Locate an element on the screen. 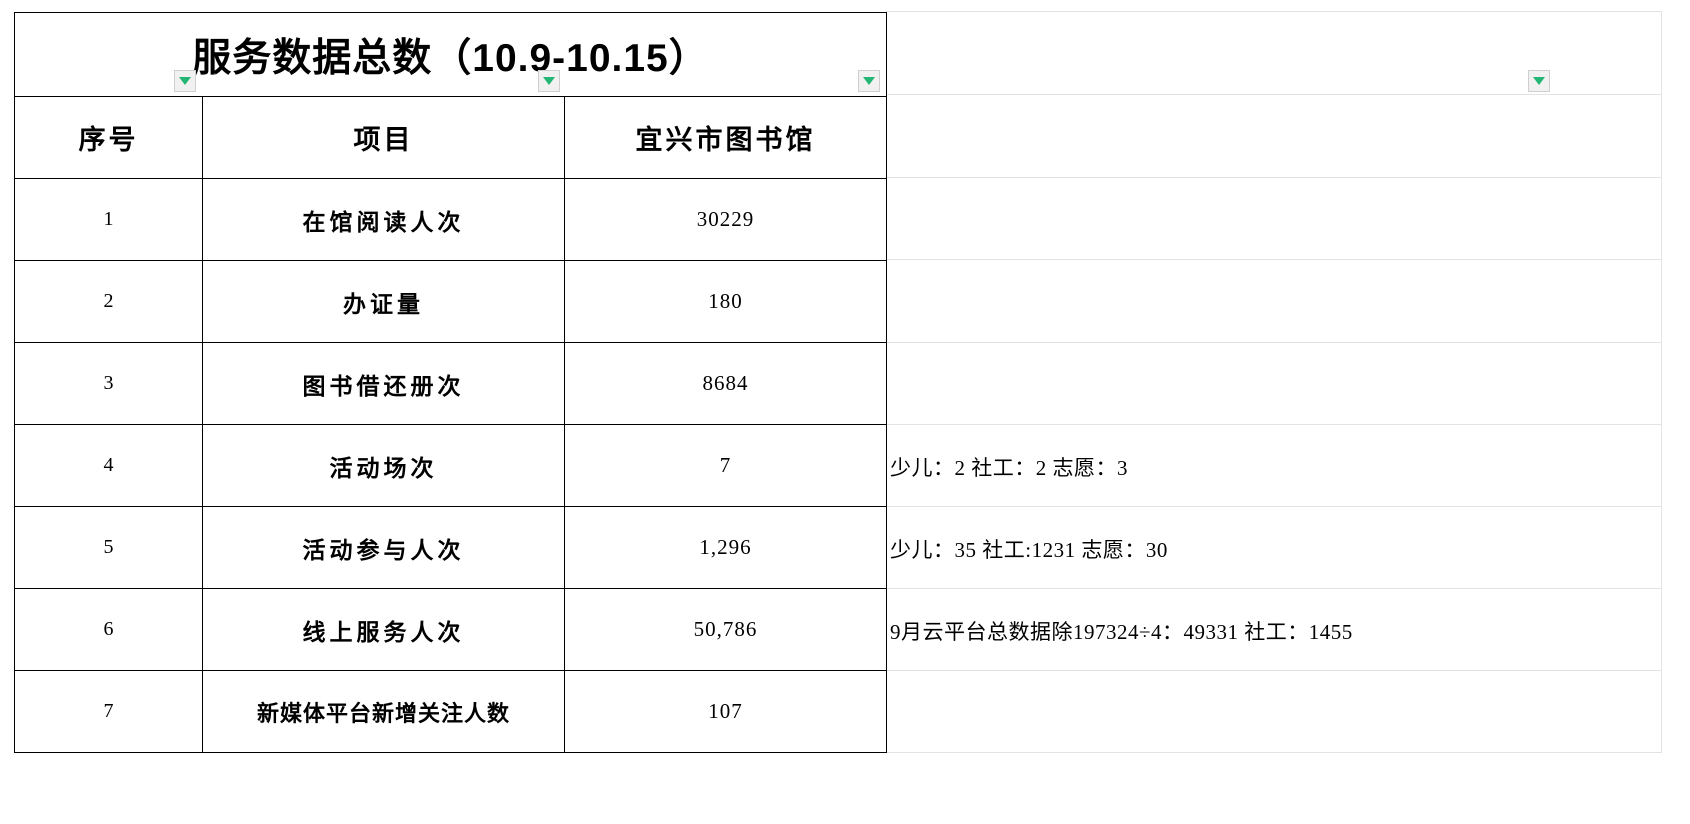 The image size is (1690, 824). cell-serial: 2 is located at coordinates (108, 301).